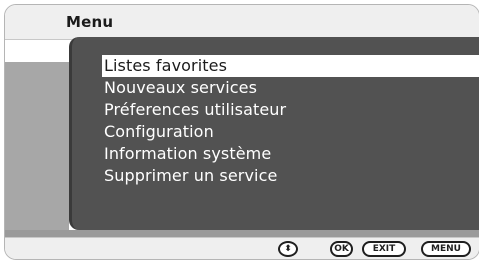 The width and height of the screenshot is (479, 262). Describe the element at coordinates (290, 176) in the screenshot. I see `menu-item-supprimer-un-service: Supprimer un service` at that location.